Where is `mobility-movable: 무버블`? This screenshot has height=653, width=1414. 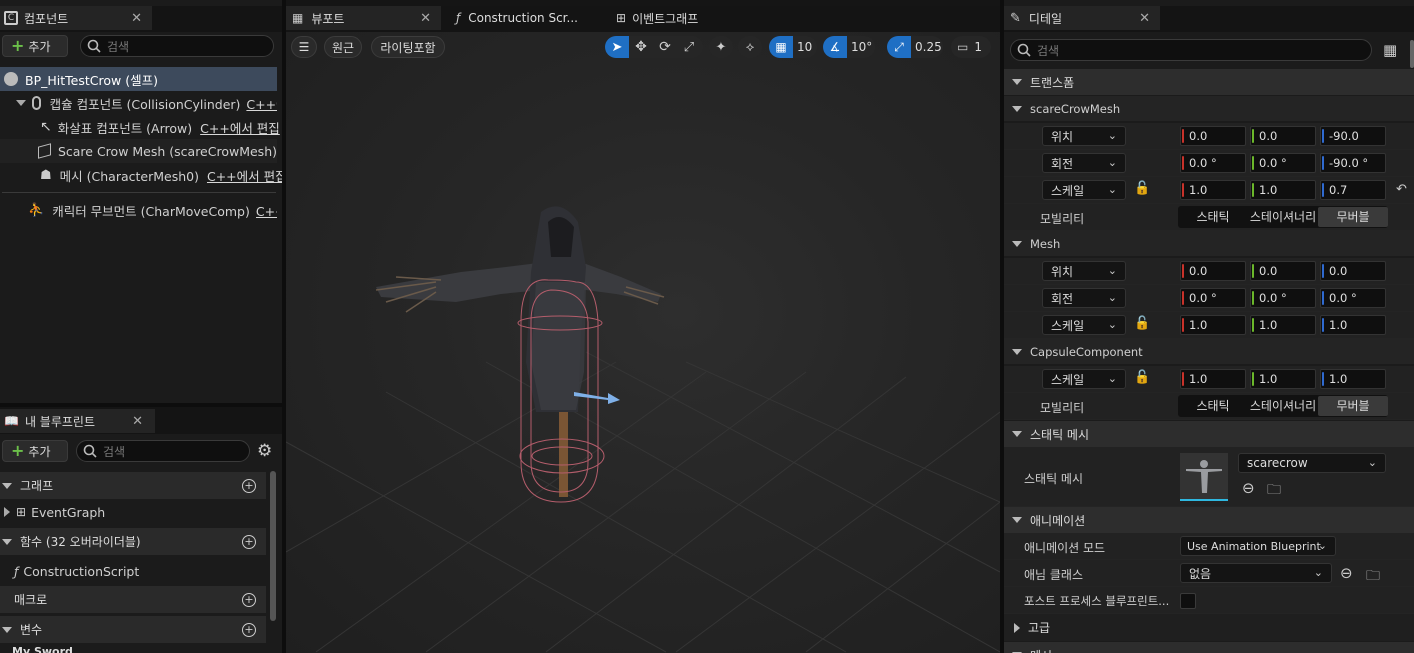
mobility-movable: 무버블 is located at coordinates (1353, 406).